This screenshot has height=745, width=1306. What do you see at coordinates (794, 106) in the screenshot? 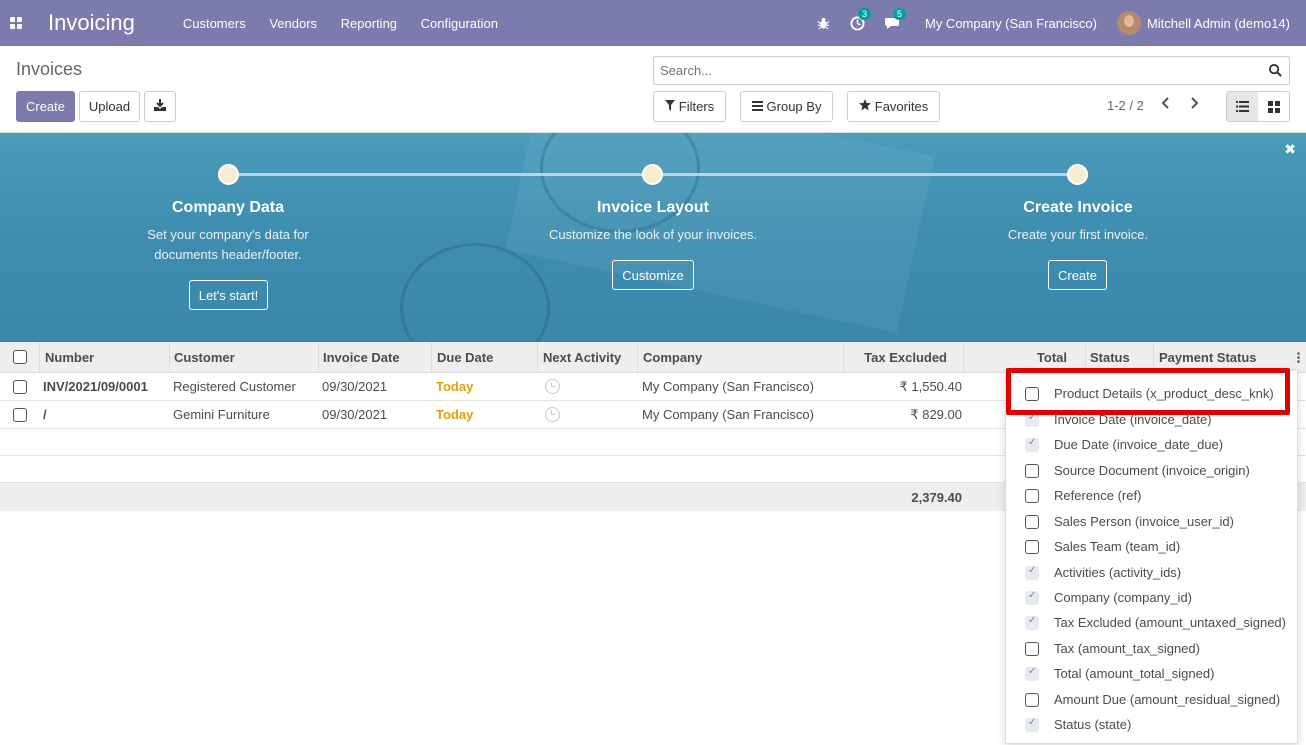
I see `groupby-label: Group By` at bounding box center [794, 106].